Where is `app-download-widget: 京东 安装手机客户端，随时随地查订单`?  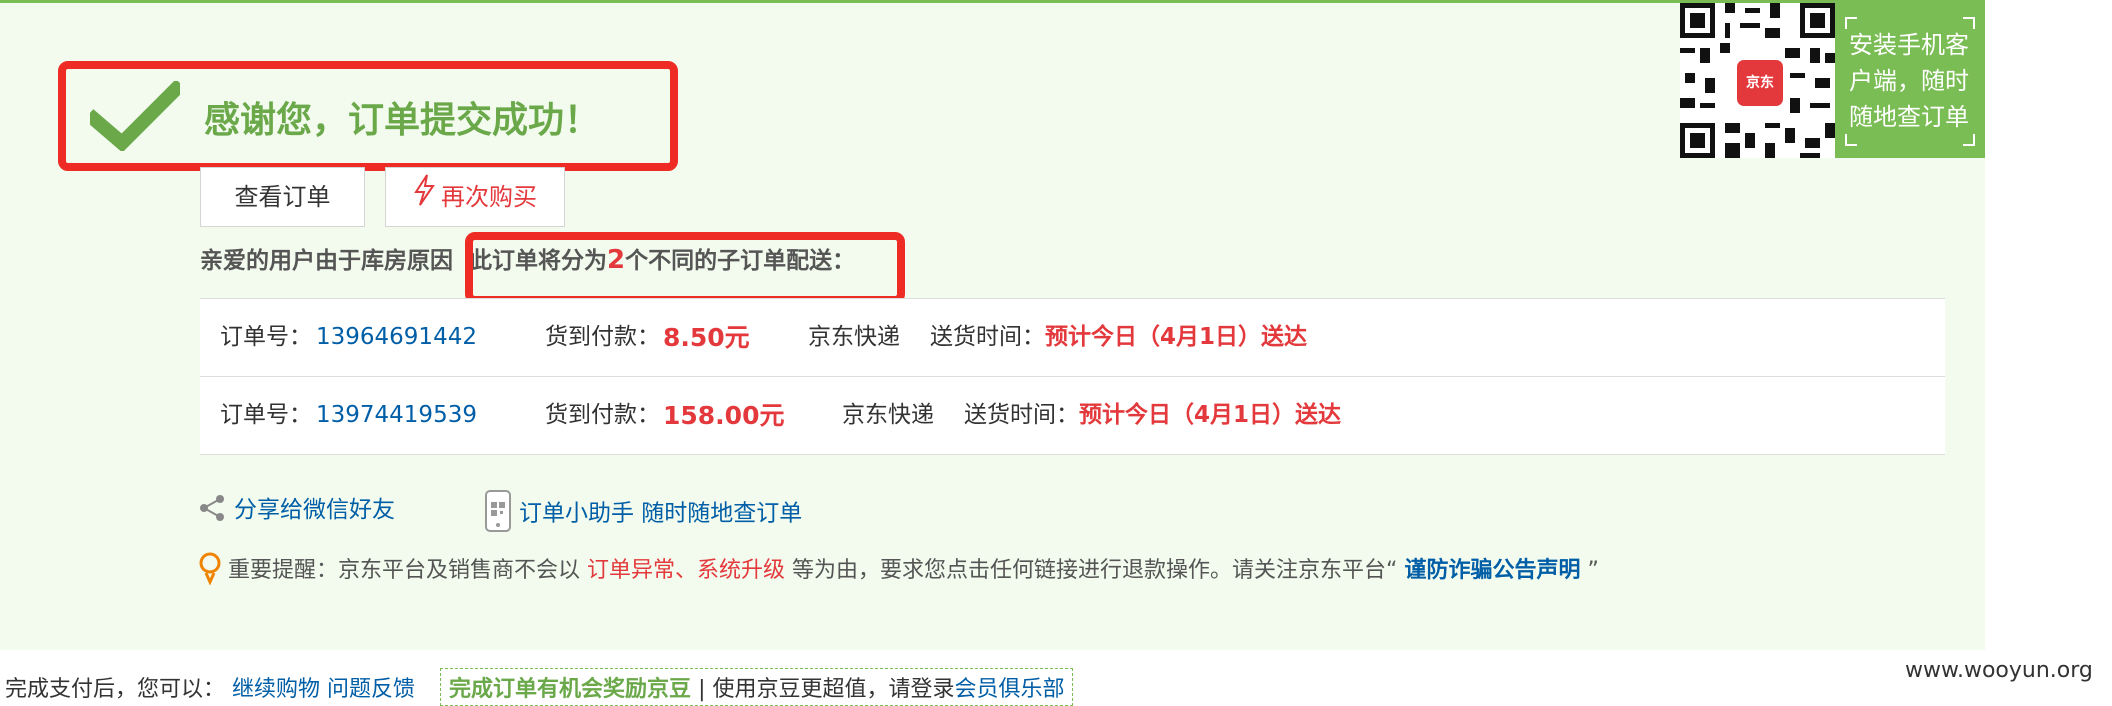
app-download-widget: 京东 安装手机客户端，随时随地查订单 is located at coordinates (1832, 80).